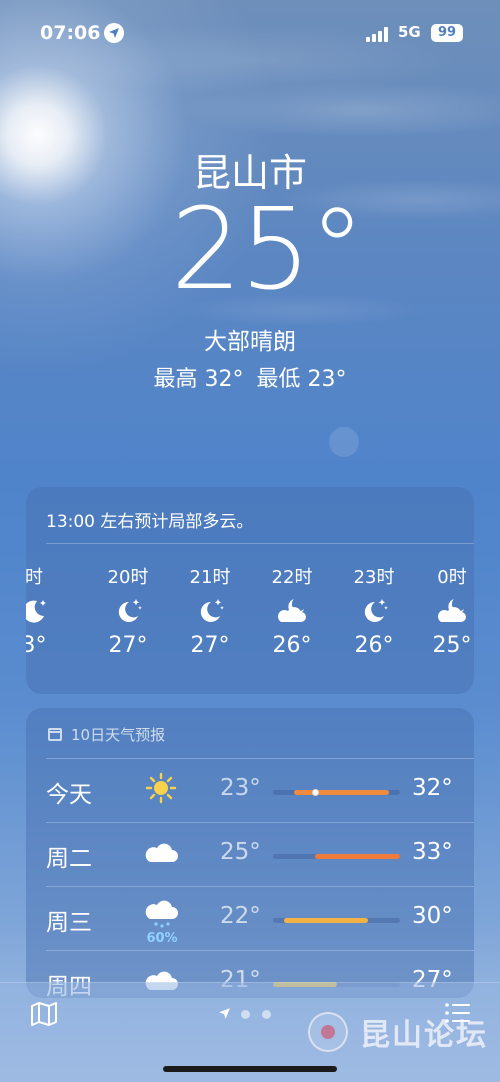 The image size is (500, 1082). I want to click on day-low: 25°, so click(240, 852).